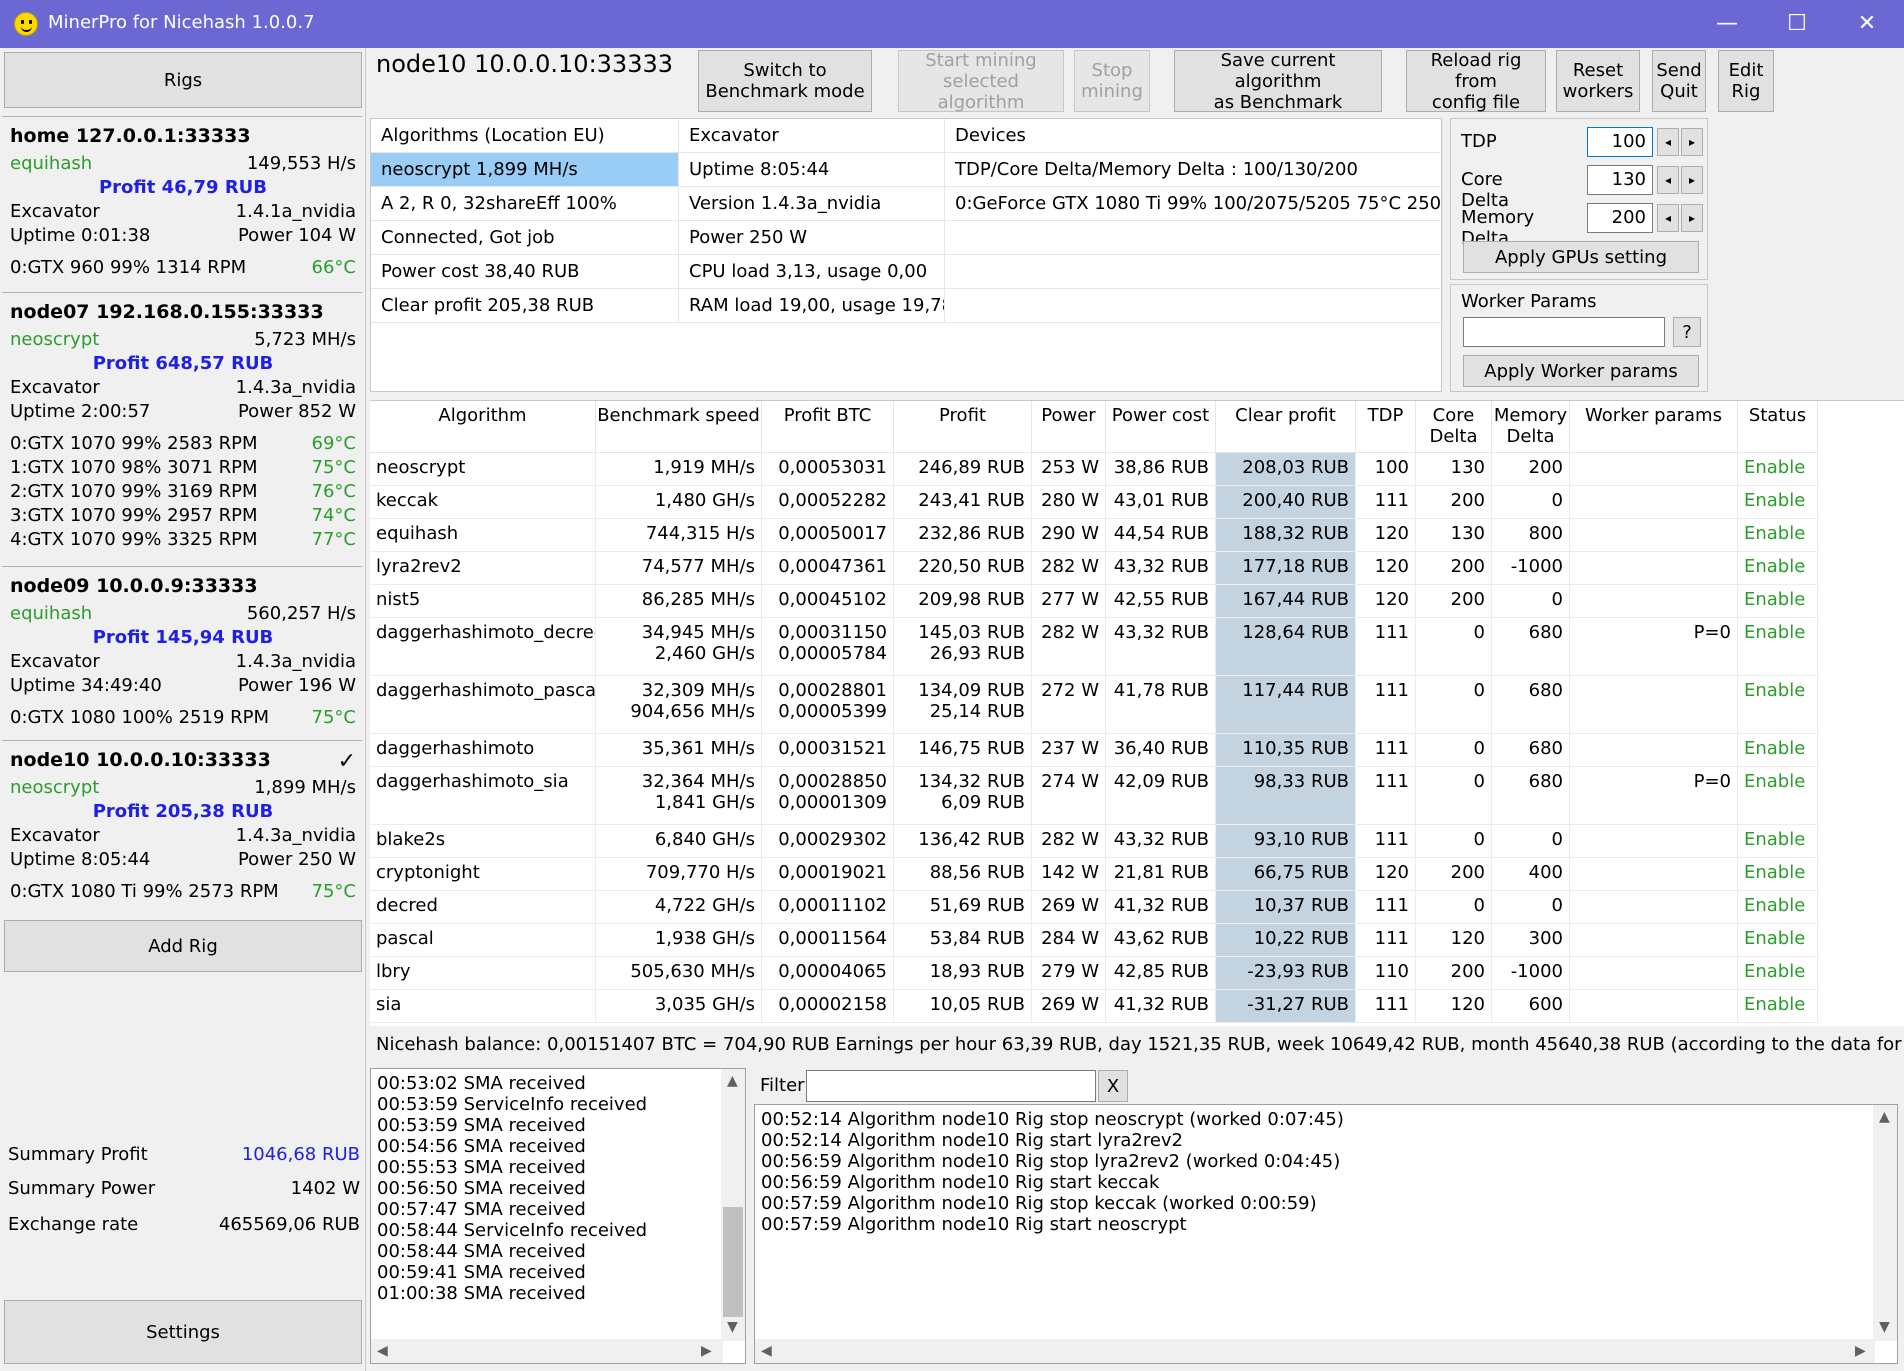 This screenshot has width=1904, height=1371. What do you see at coordinates (981, 81) in the screenshot?
I see `start-mining-button: Start mining selected algorithm` at bounding box center [981, 81].